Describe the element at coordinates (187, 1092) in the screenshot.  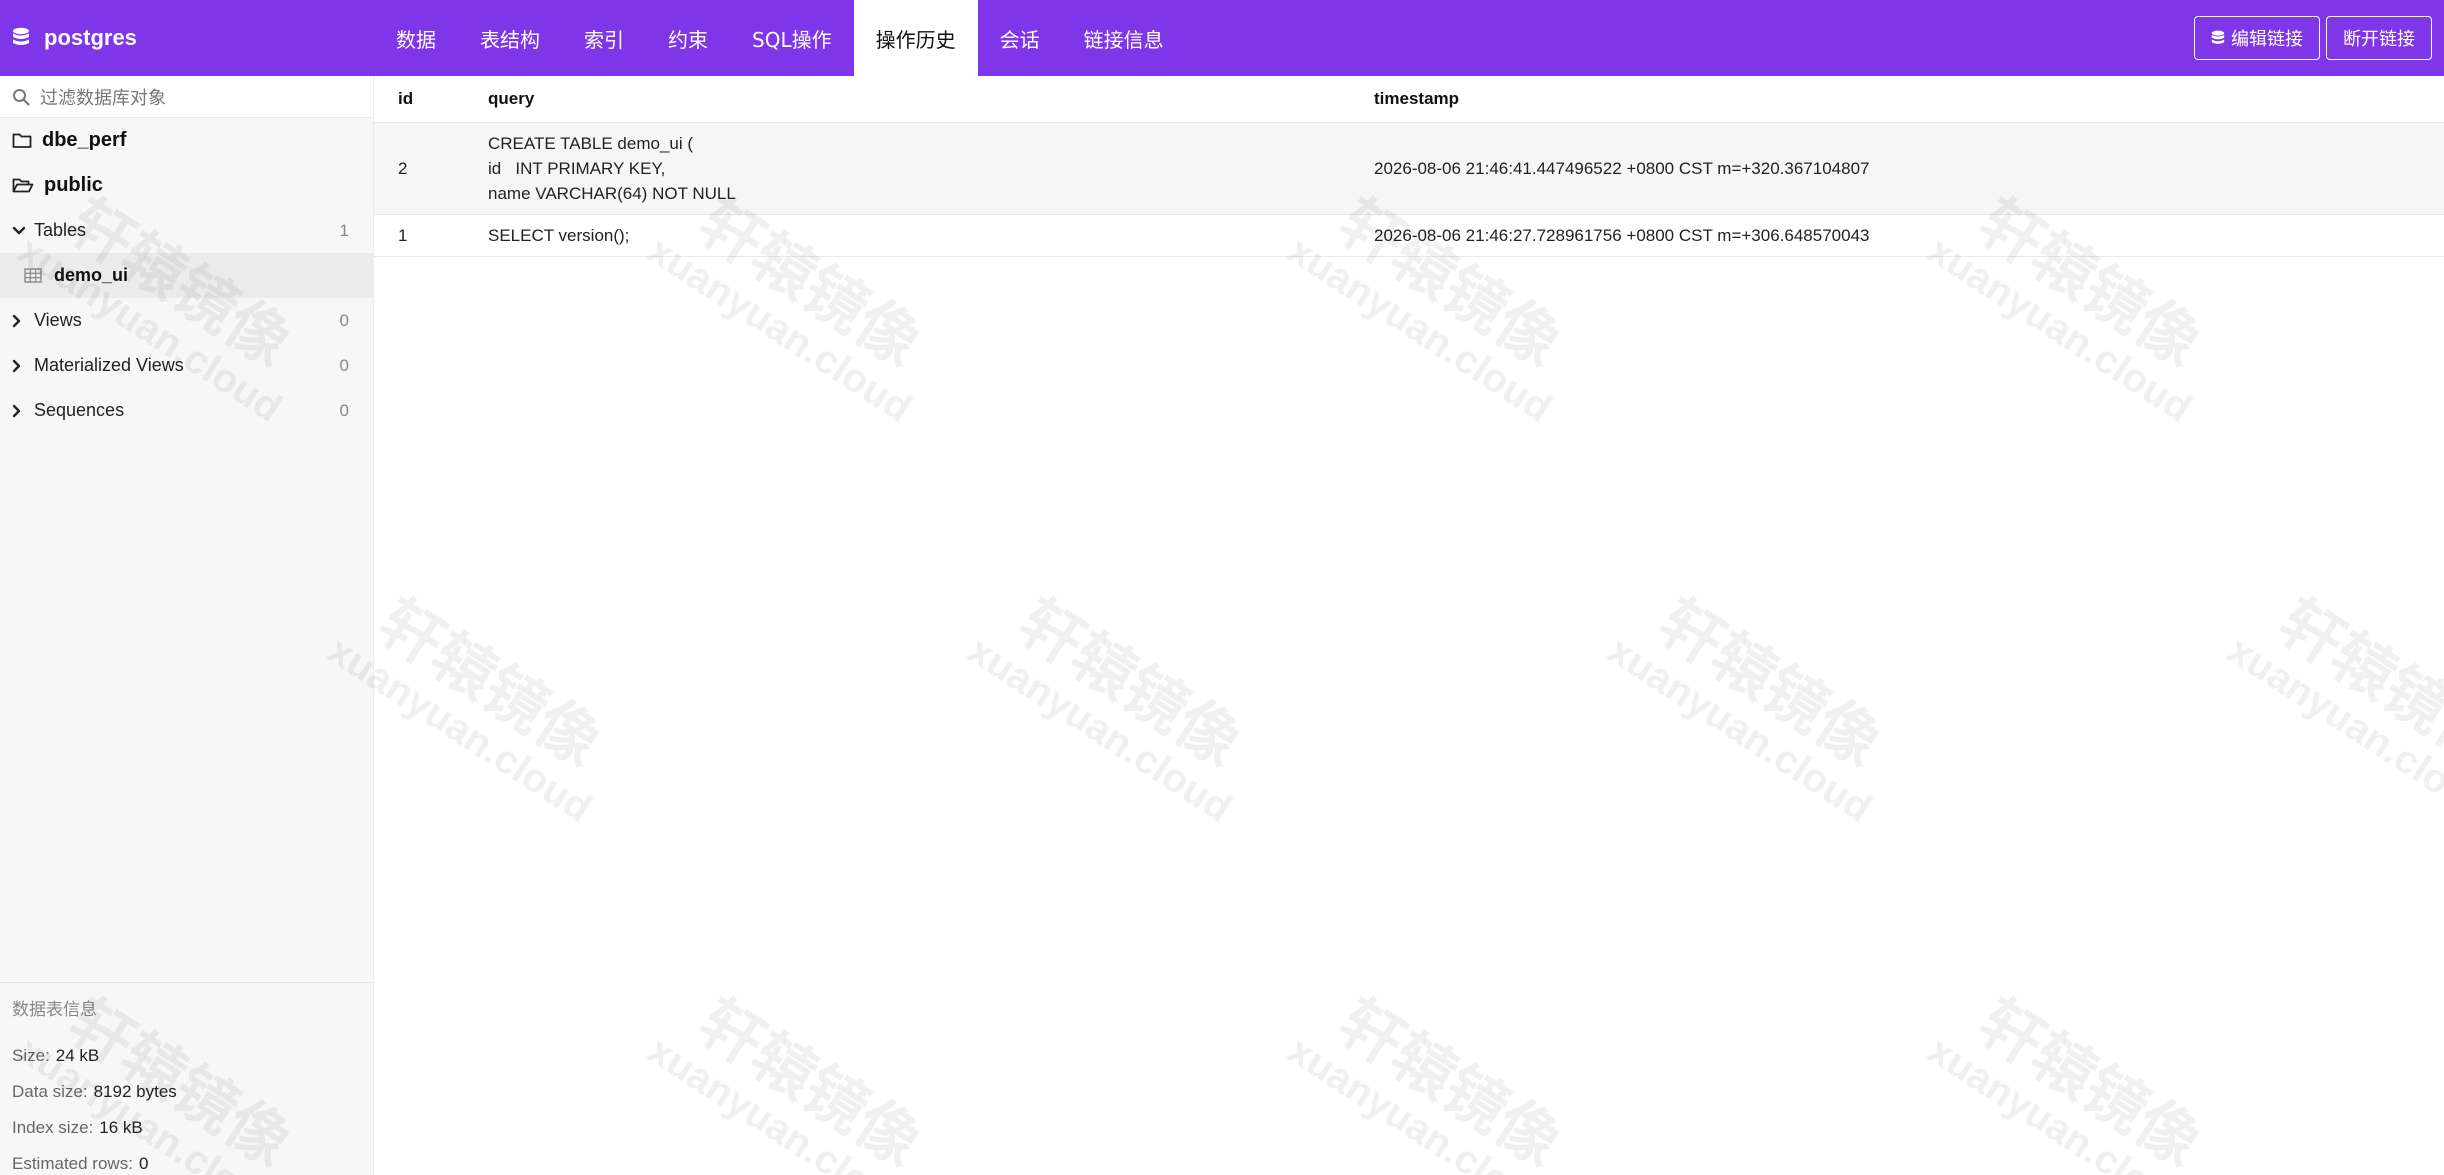
I see `info-data-size: Data size: 8192 bytes` at that location.